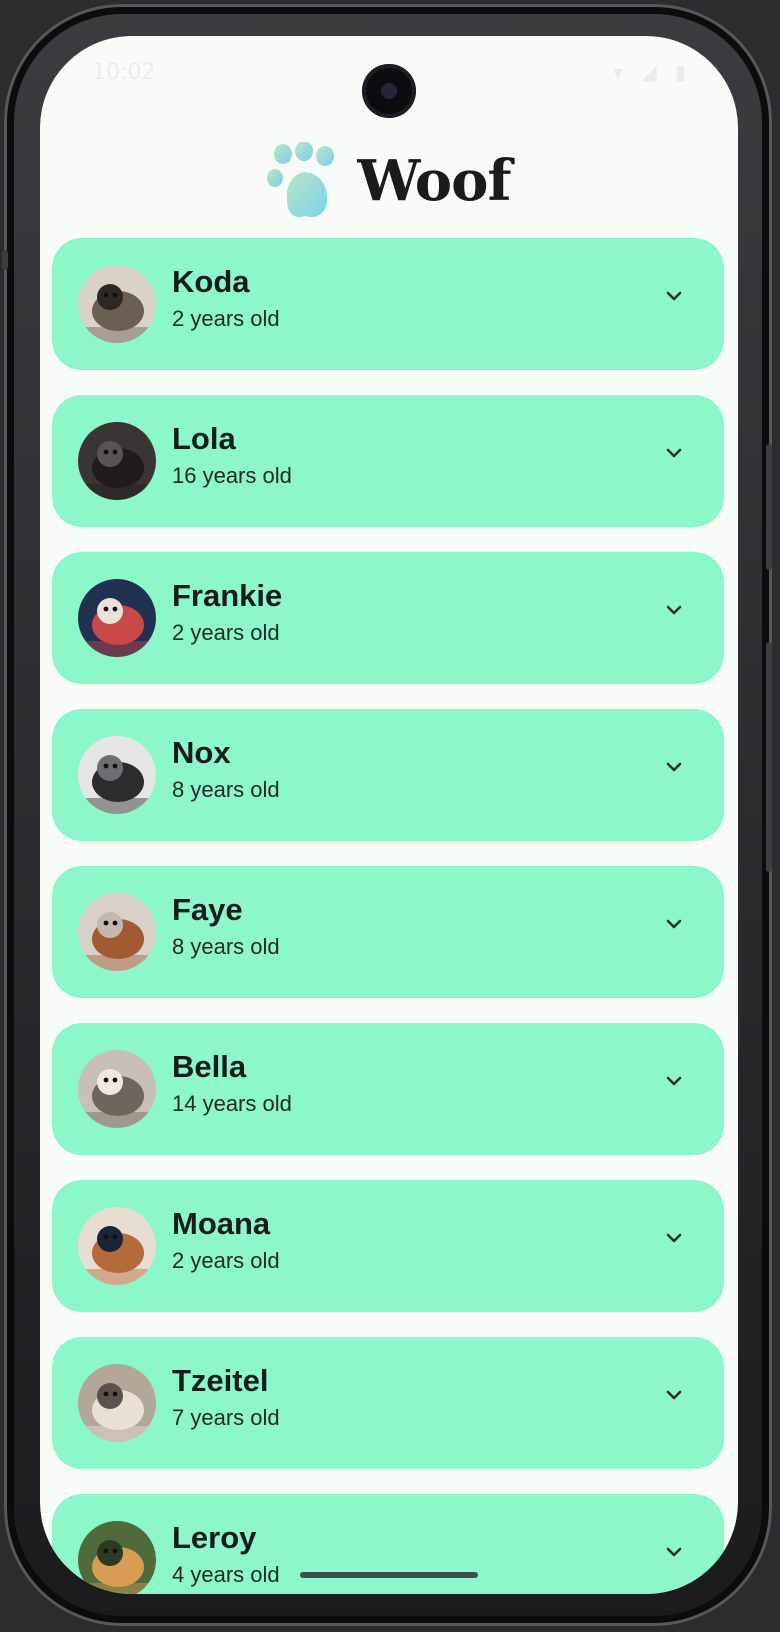 Image resolution: width=780 pixels, height=1632 pixels. What do you see at coordinates (227, 595) in the screenshot?
I see `dog-name: Frankie` at bounding box center [227, 595].